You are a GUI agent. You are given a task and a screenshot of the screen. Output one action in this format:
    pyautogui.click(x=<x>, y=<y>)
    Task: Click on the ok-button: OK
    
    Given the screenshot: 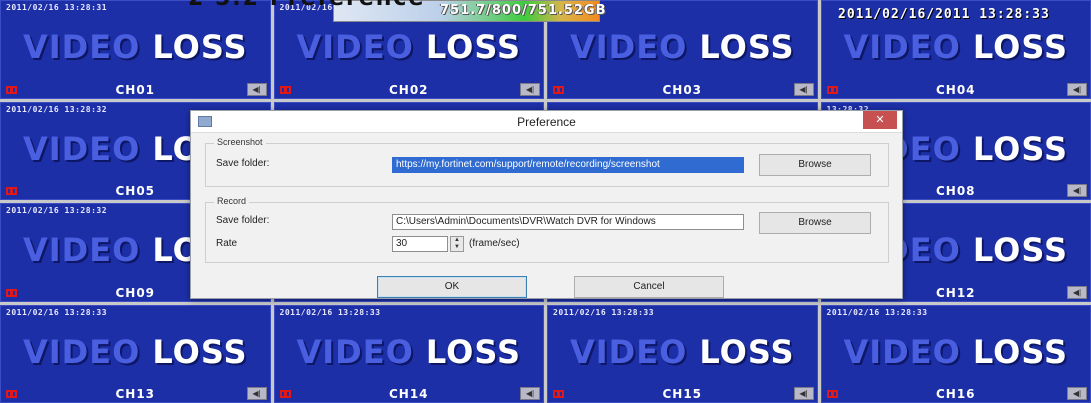 What is the action you would take?
    pyautogui.click(x=452, y=287)
    